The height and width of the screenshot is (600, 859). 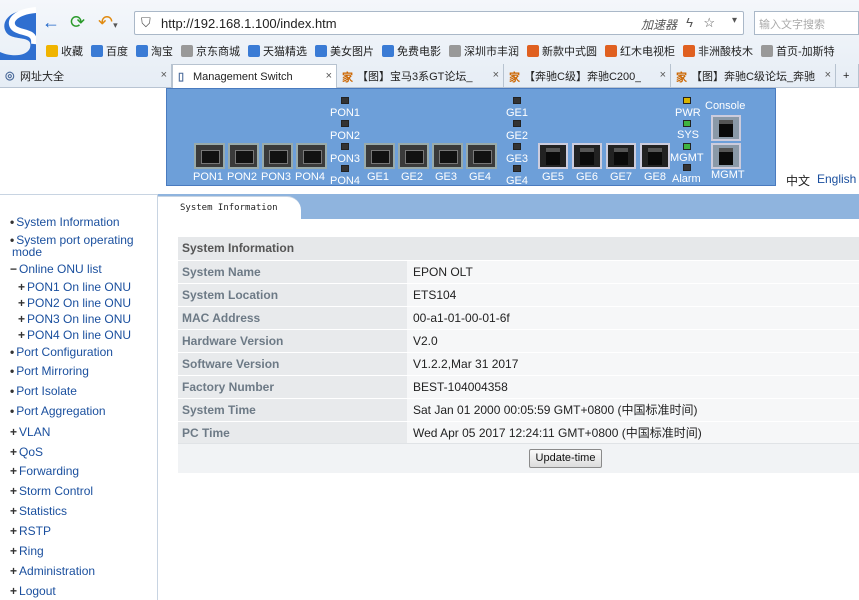 I want to click on row-label: Factory Number, so click(x=292, y=387).